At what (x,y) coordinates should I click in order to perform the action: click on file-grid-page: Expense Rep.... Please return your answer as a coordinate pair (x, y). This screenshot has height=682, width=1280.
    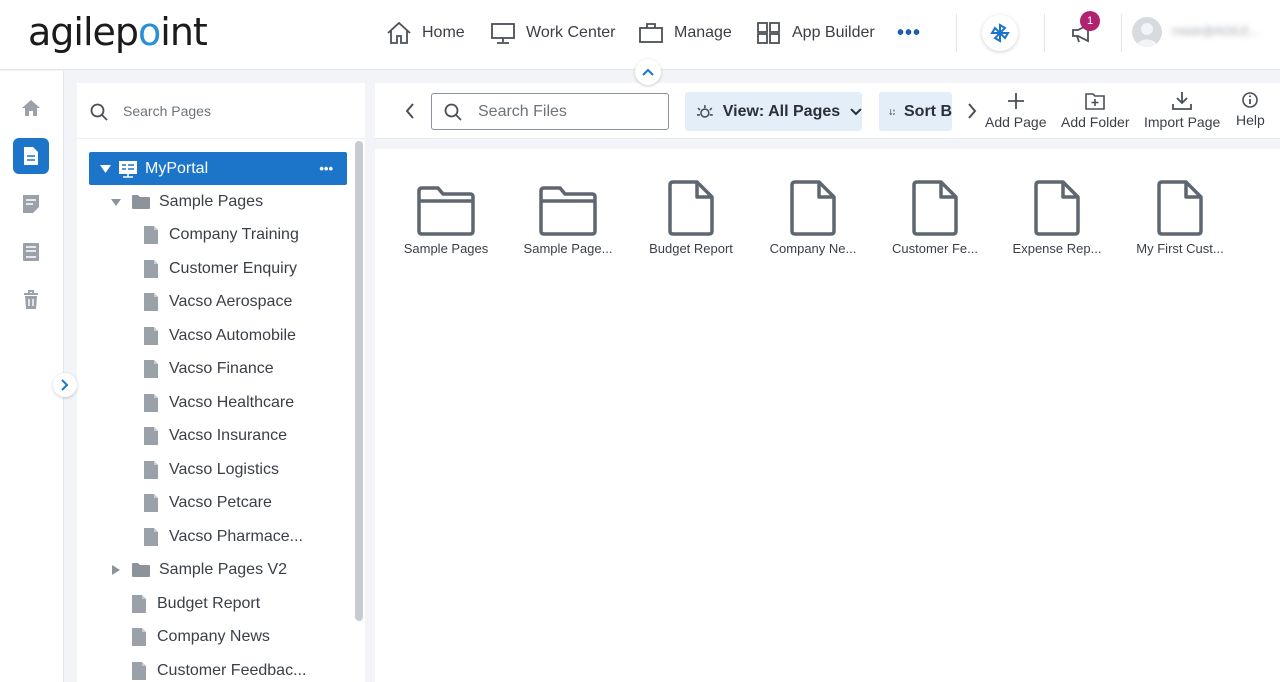
    Looking at the image, I should click on (1057, 216).